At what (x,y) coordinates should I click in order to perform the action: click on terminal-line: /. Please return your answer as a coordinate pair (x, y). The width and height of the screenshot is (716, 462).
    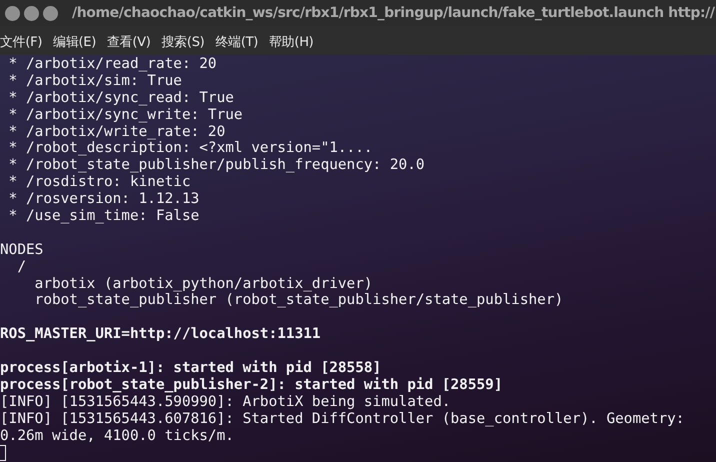
    Looking at the image, I should click on (21, 266).